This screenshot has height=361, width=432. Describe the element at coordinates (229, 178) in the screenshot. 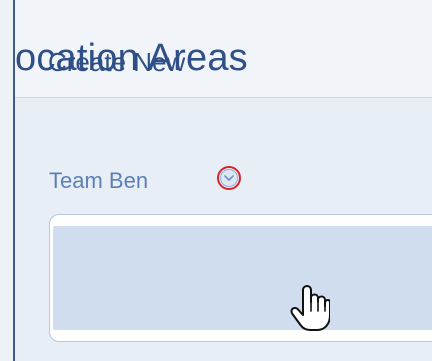

I see `chevron-down-icon` at that location.